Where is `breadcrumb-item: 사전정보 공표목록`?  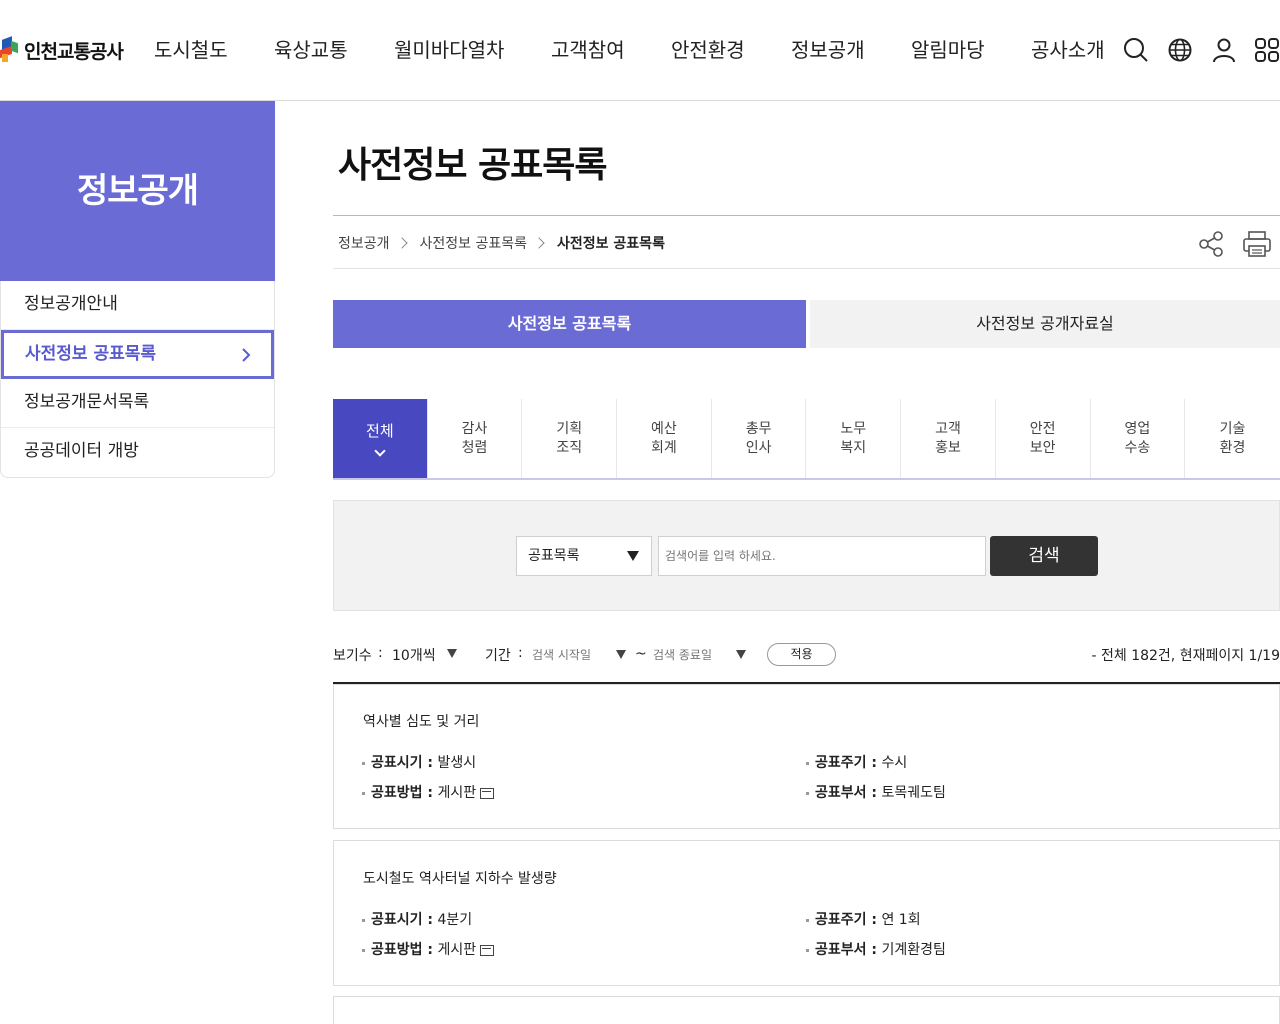 breadcrumb-item: 사전정보 공표목록 is located at coordinates (474, 243).